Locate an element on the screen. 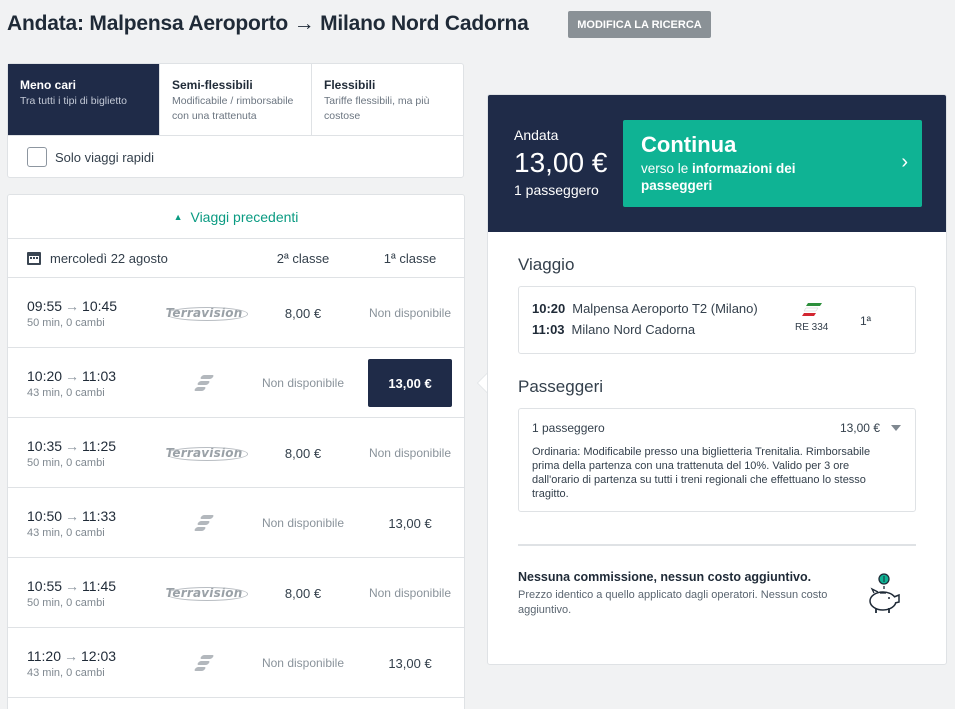 This screenshot has width=955, height=709. summary-label: Andata is located at coordinates (536, 135).